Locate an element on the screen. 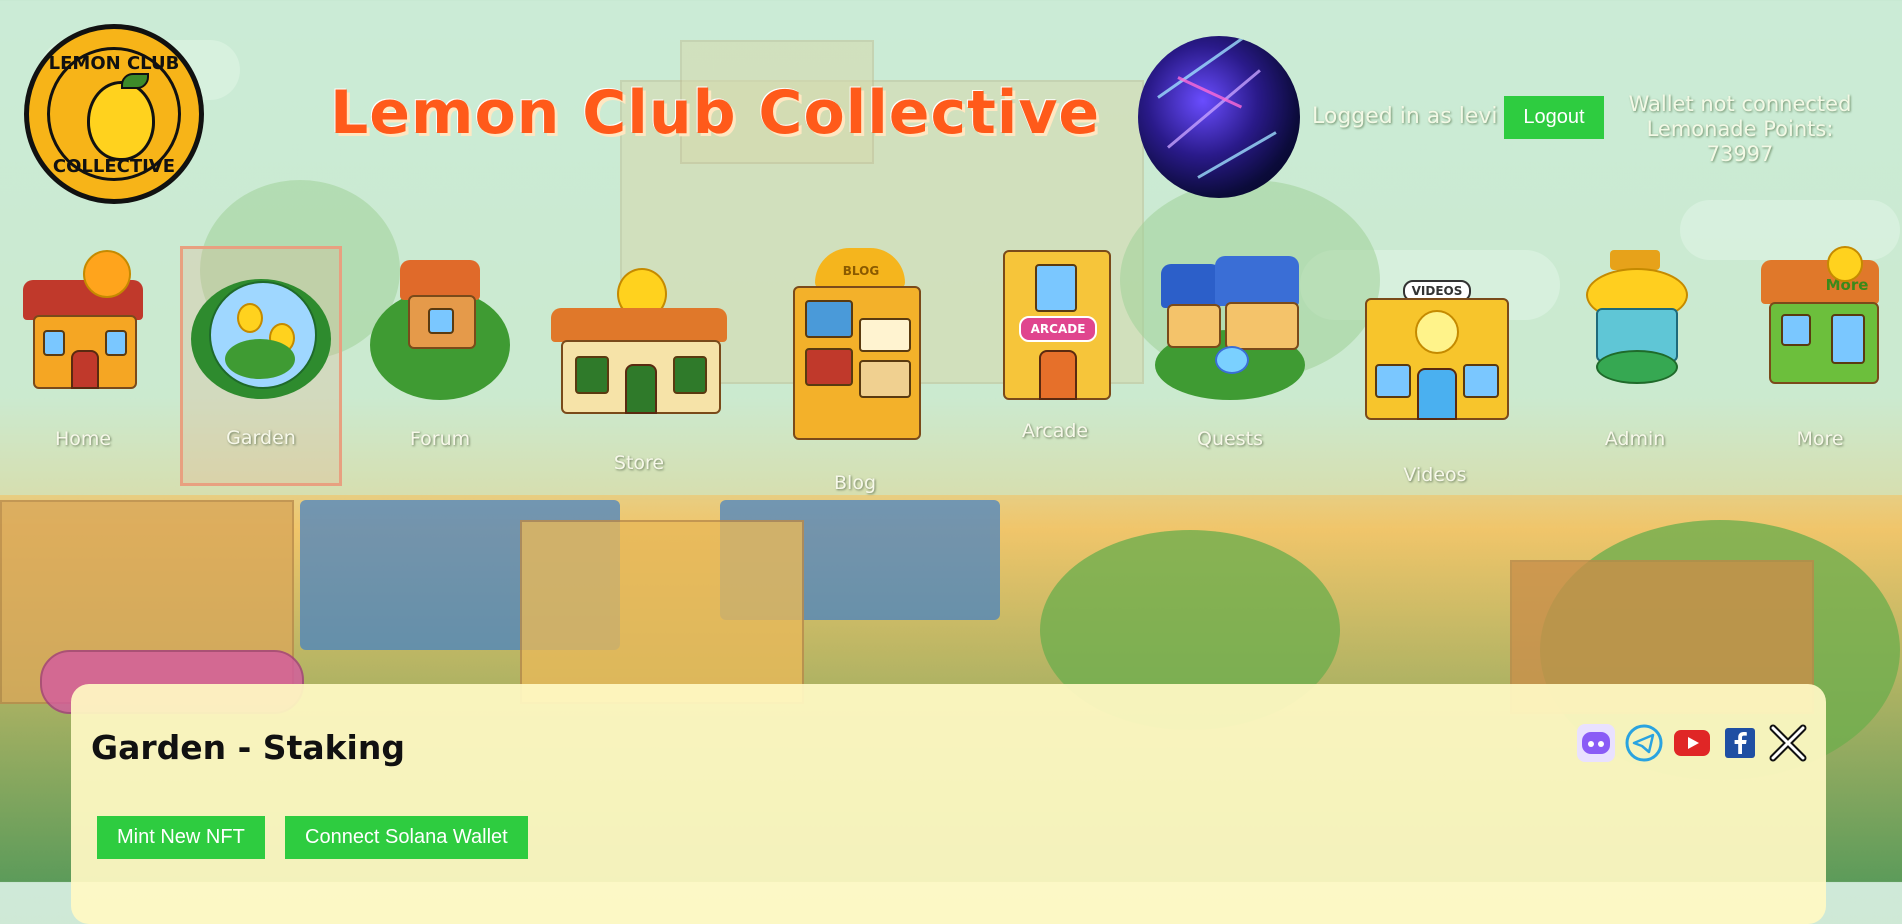  nav-label-blog: Blog is located at coordinates (855, 483).